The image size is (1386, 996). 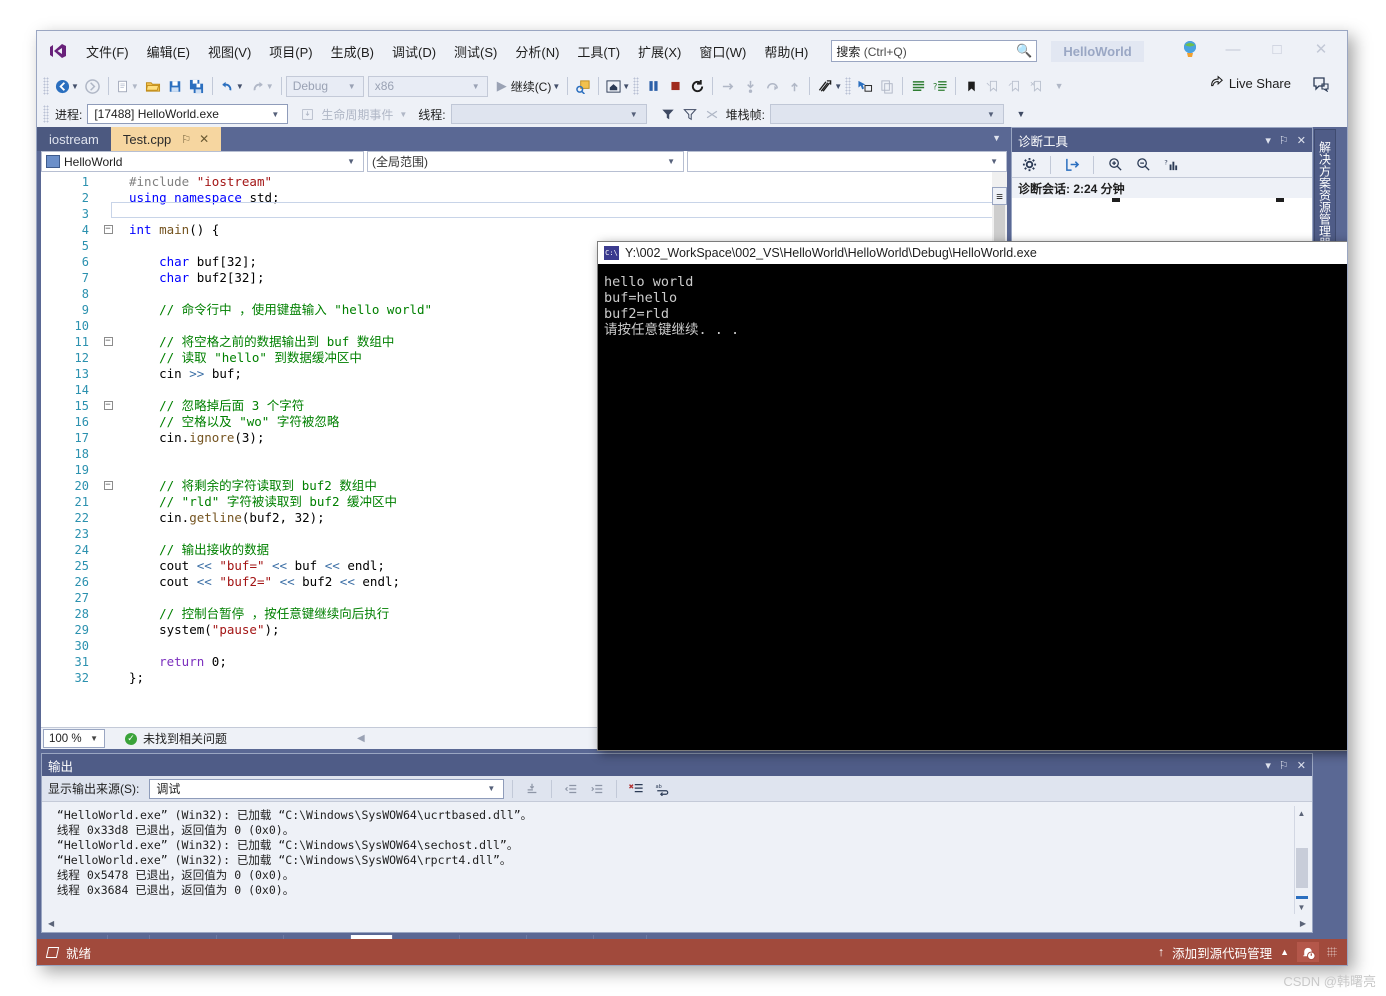 I want to click on close-tab-icon: ✕, so click(x=204, y=139).